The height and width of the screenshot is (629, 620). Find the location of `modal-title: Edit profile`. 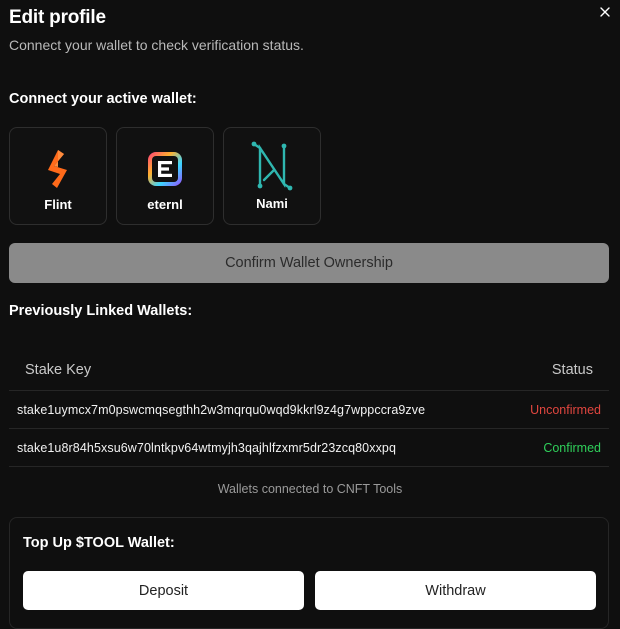

modal-title: Edit profile is located at coordinates (57, 17).